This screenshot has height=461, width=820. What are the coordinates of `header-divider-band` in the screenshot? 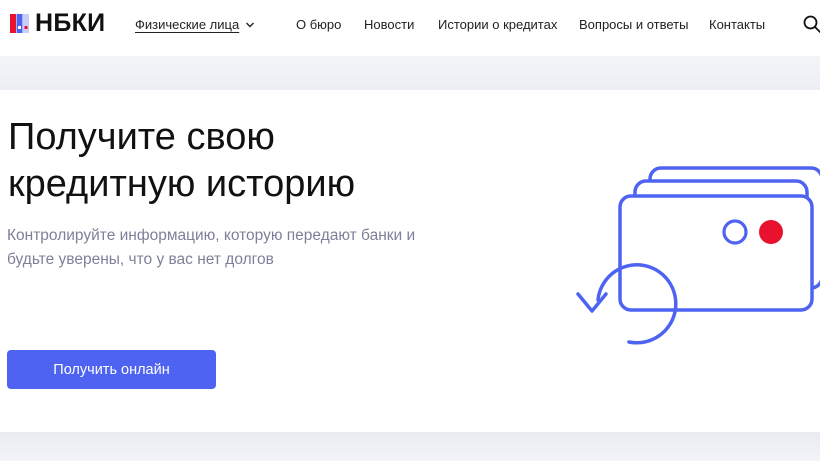 It's located at (410, 73).